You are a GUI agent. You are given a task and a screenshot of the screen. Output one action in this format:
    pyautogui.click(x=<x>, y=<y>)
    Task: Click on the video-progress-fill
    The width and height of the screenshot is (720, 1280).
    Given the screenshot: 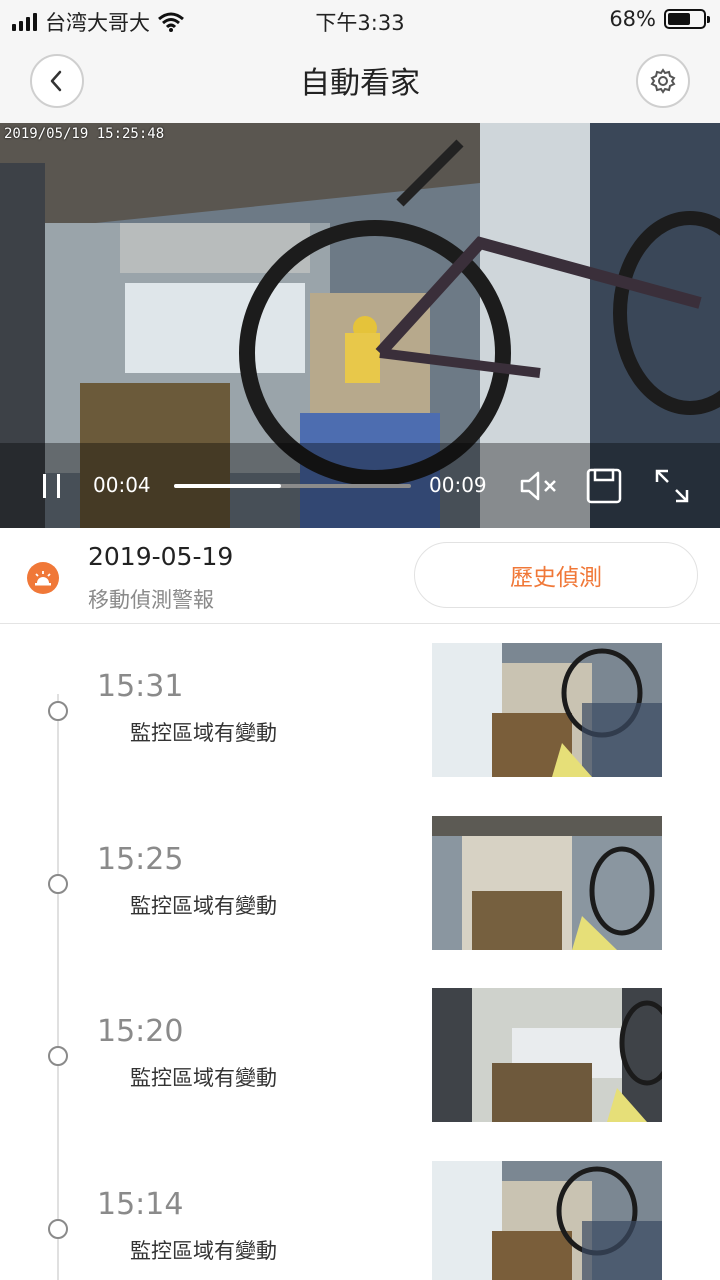 What is the action you would take?
    pyautogui.click(x=227, y=486)
    